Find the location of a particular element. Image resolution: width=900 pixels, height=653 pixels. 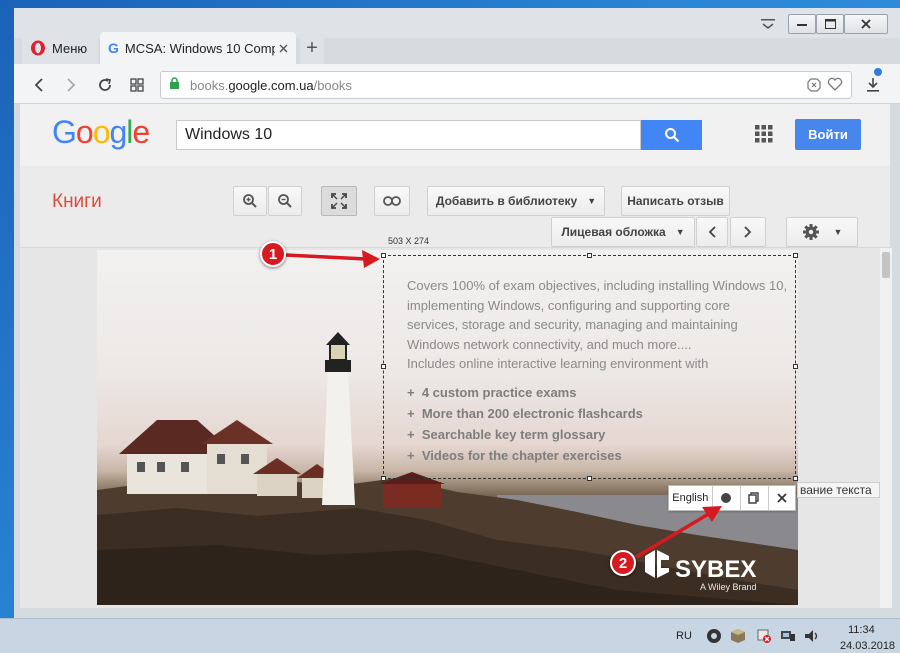

selection-size-label: 503 X 274 is located at coordinates (409, 241).